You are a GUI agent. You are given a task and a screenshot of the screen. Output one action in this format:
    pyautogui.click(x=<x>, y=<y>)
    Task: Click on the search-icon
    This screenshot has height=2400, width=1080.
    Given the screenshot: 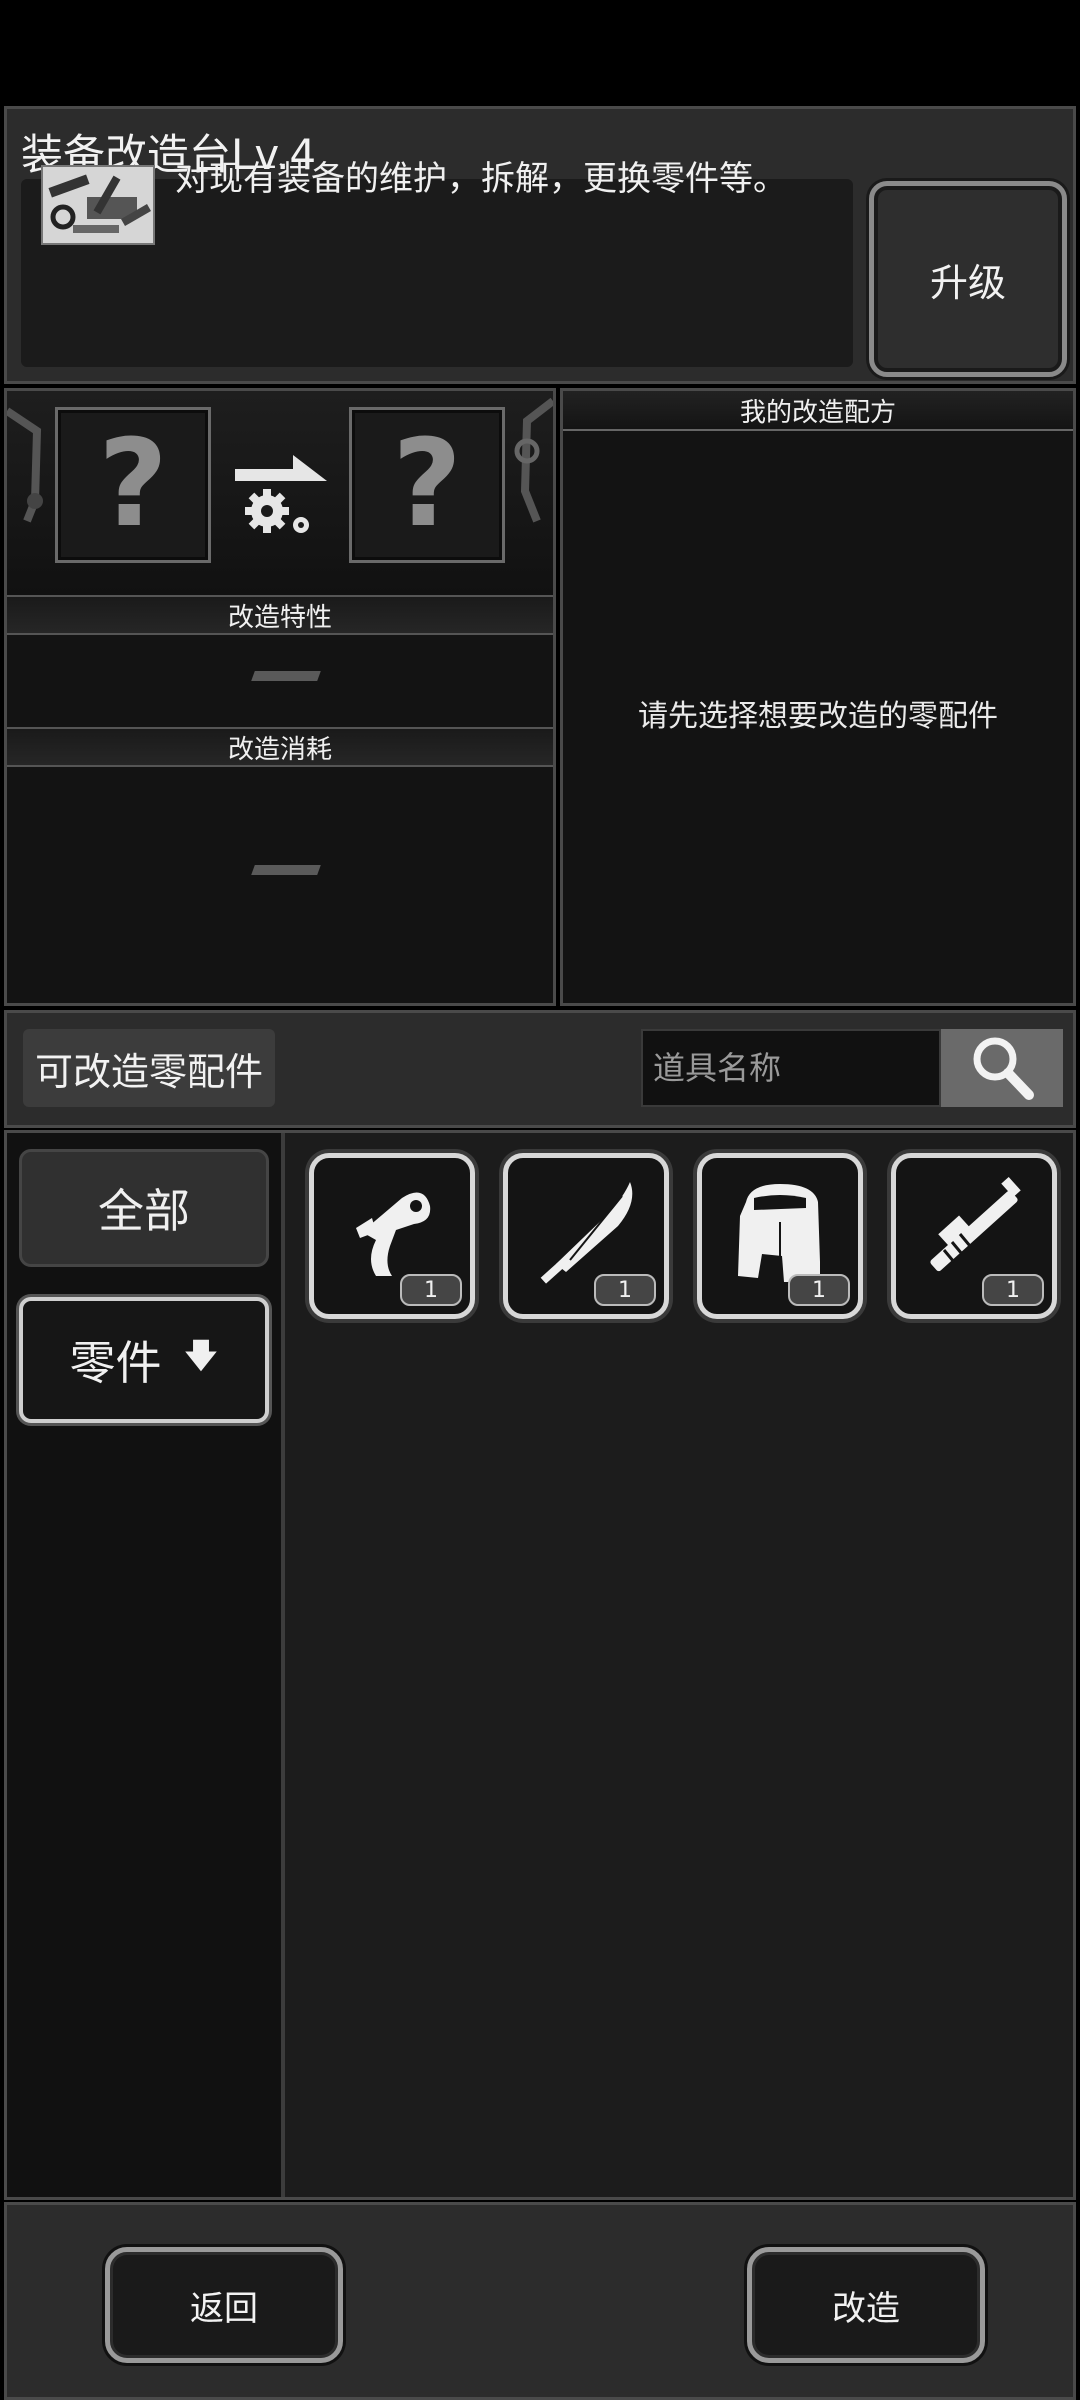 What is the action you would take?
    pyautogui.click(x=1003, y=1068)
    